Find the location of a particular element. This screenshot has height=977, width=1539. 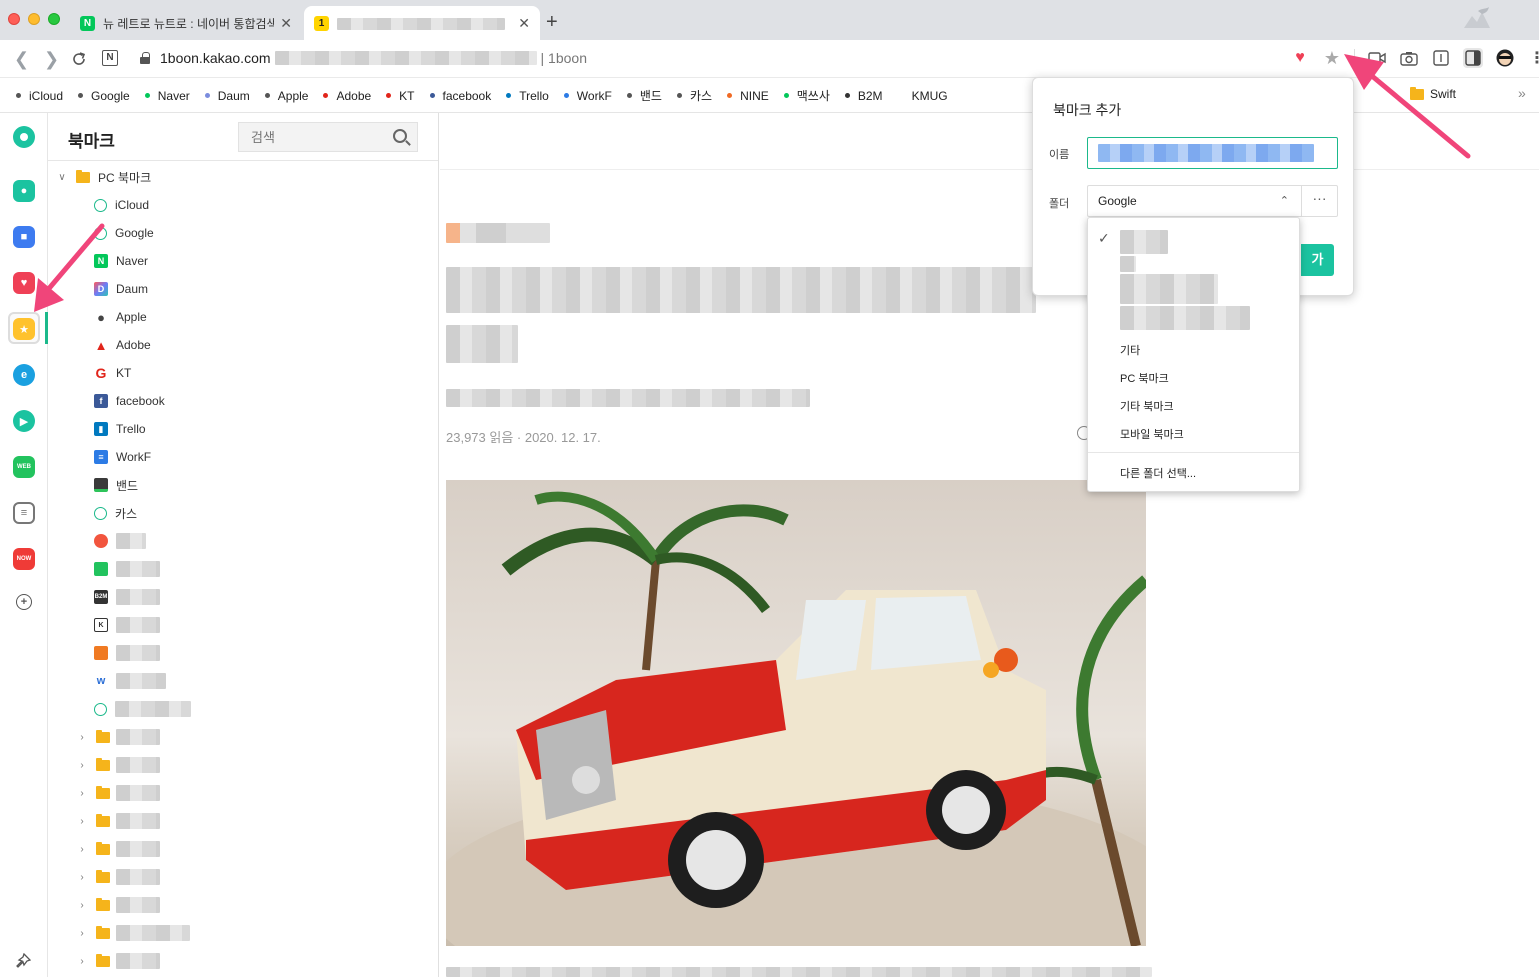

capture-camera-icon is located at coordinates (1409, 58).